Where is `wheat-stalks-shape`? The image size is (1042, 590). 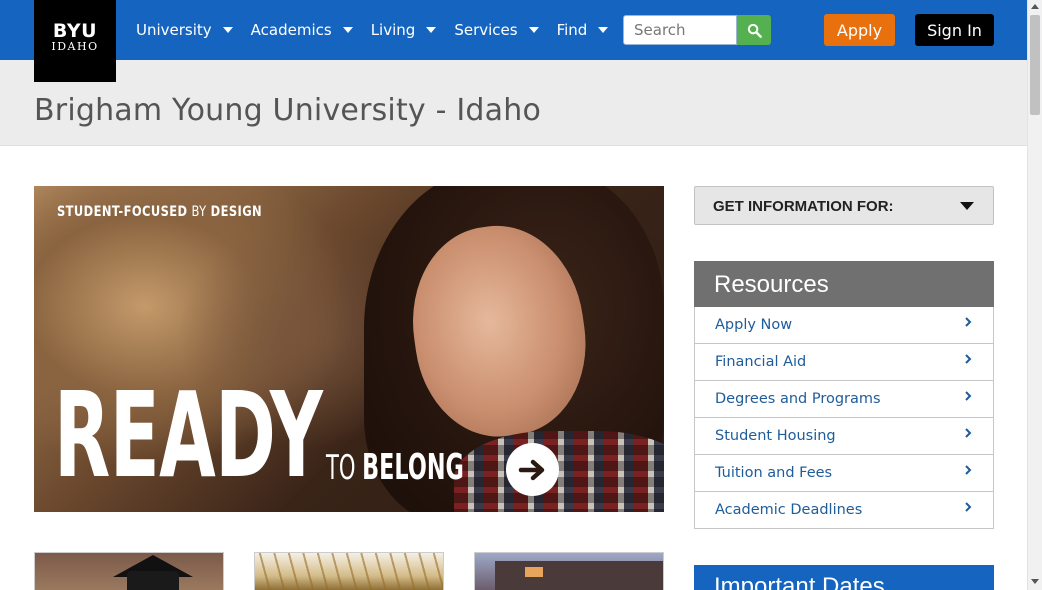 wheat-stalks-shape is located at coordinates (349, 571).